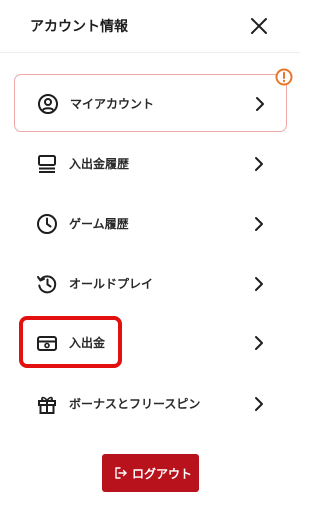 This screenshot has width=320, height=512. Describe the element at coordinates (135, 404) in the screenshot. I see `menu-item-label: ボーナスとフリースピン` at that location.